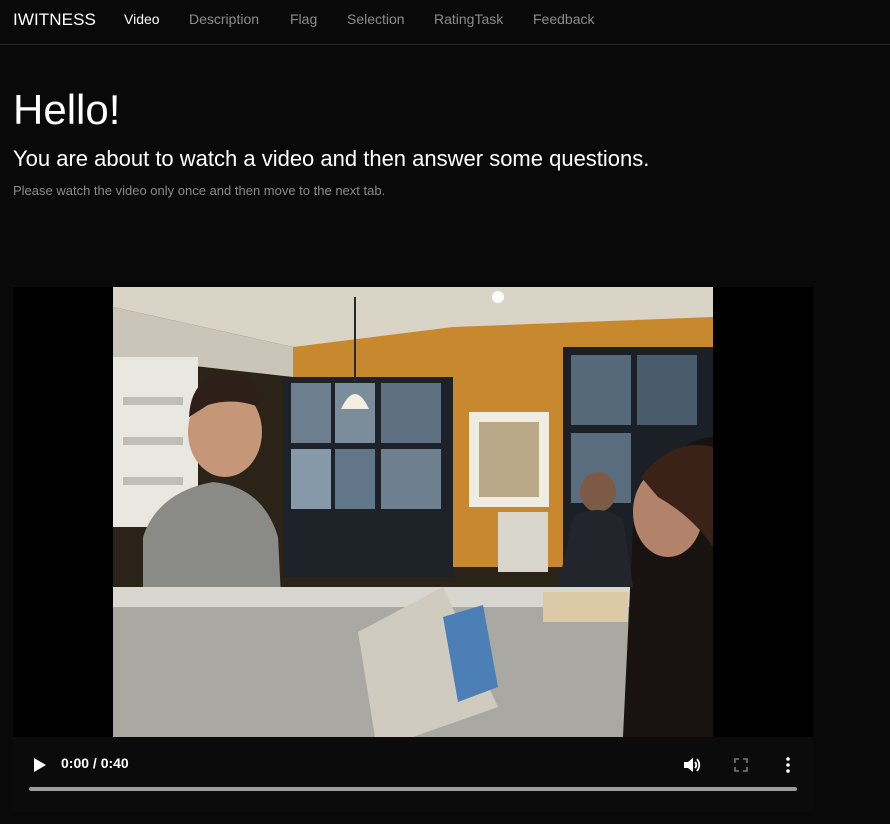 The height and width of the screenshot is (824, 890). Describe the element at coordinates (376, 19) in the screenshot. I see `tab-selection: Selection` at that location.